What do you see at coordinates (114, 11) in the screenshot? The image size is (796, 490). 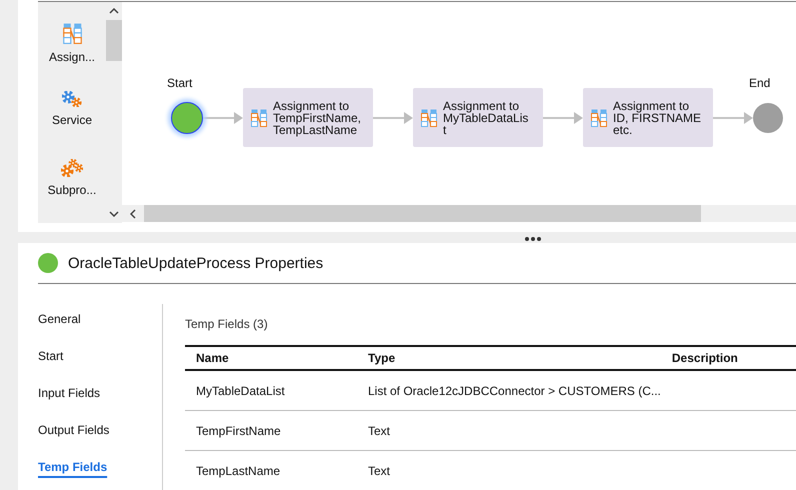 I see `scroll-up-icon` at bounding box center [114, 11].